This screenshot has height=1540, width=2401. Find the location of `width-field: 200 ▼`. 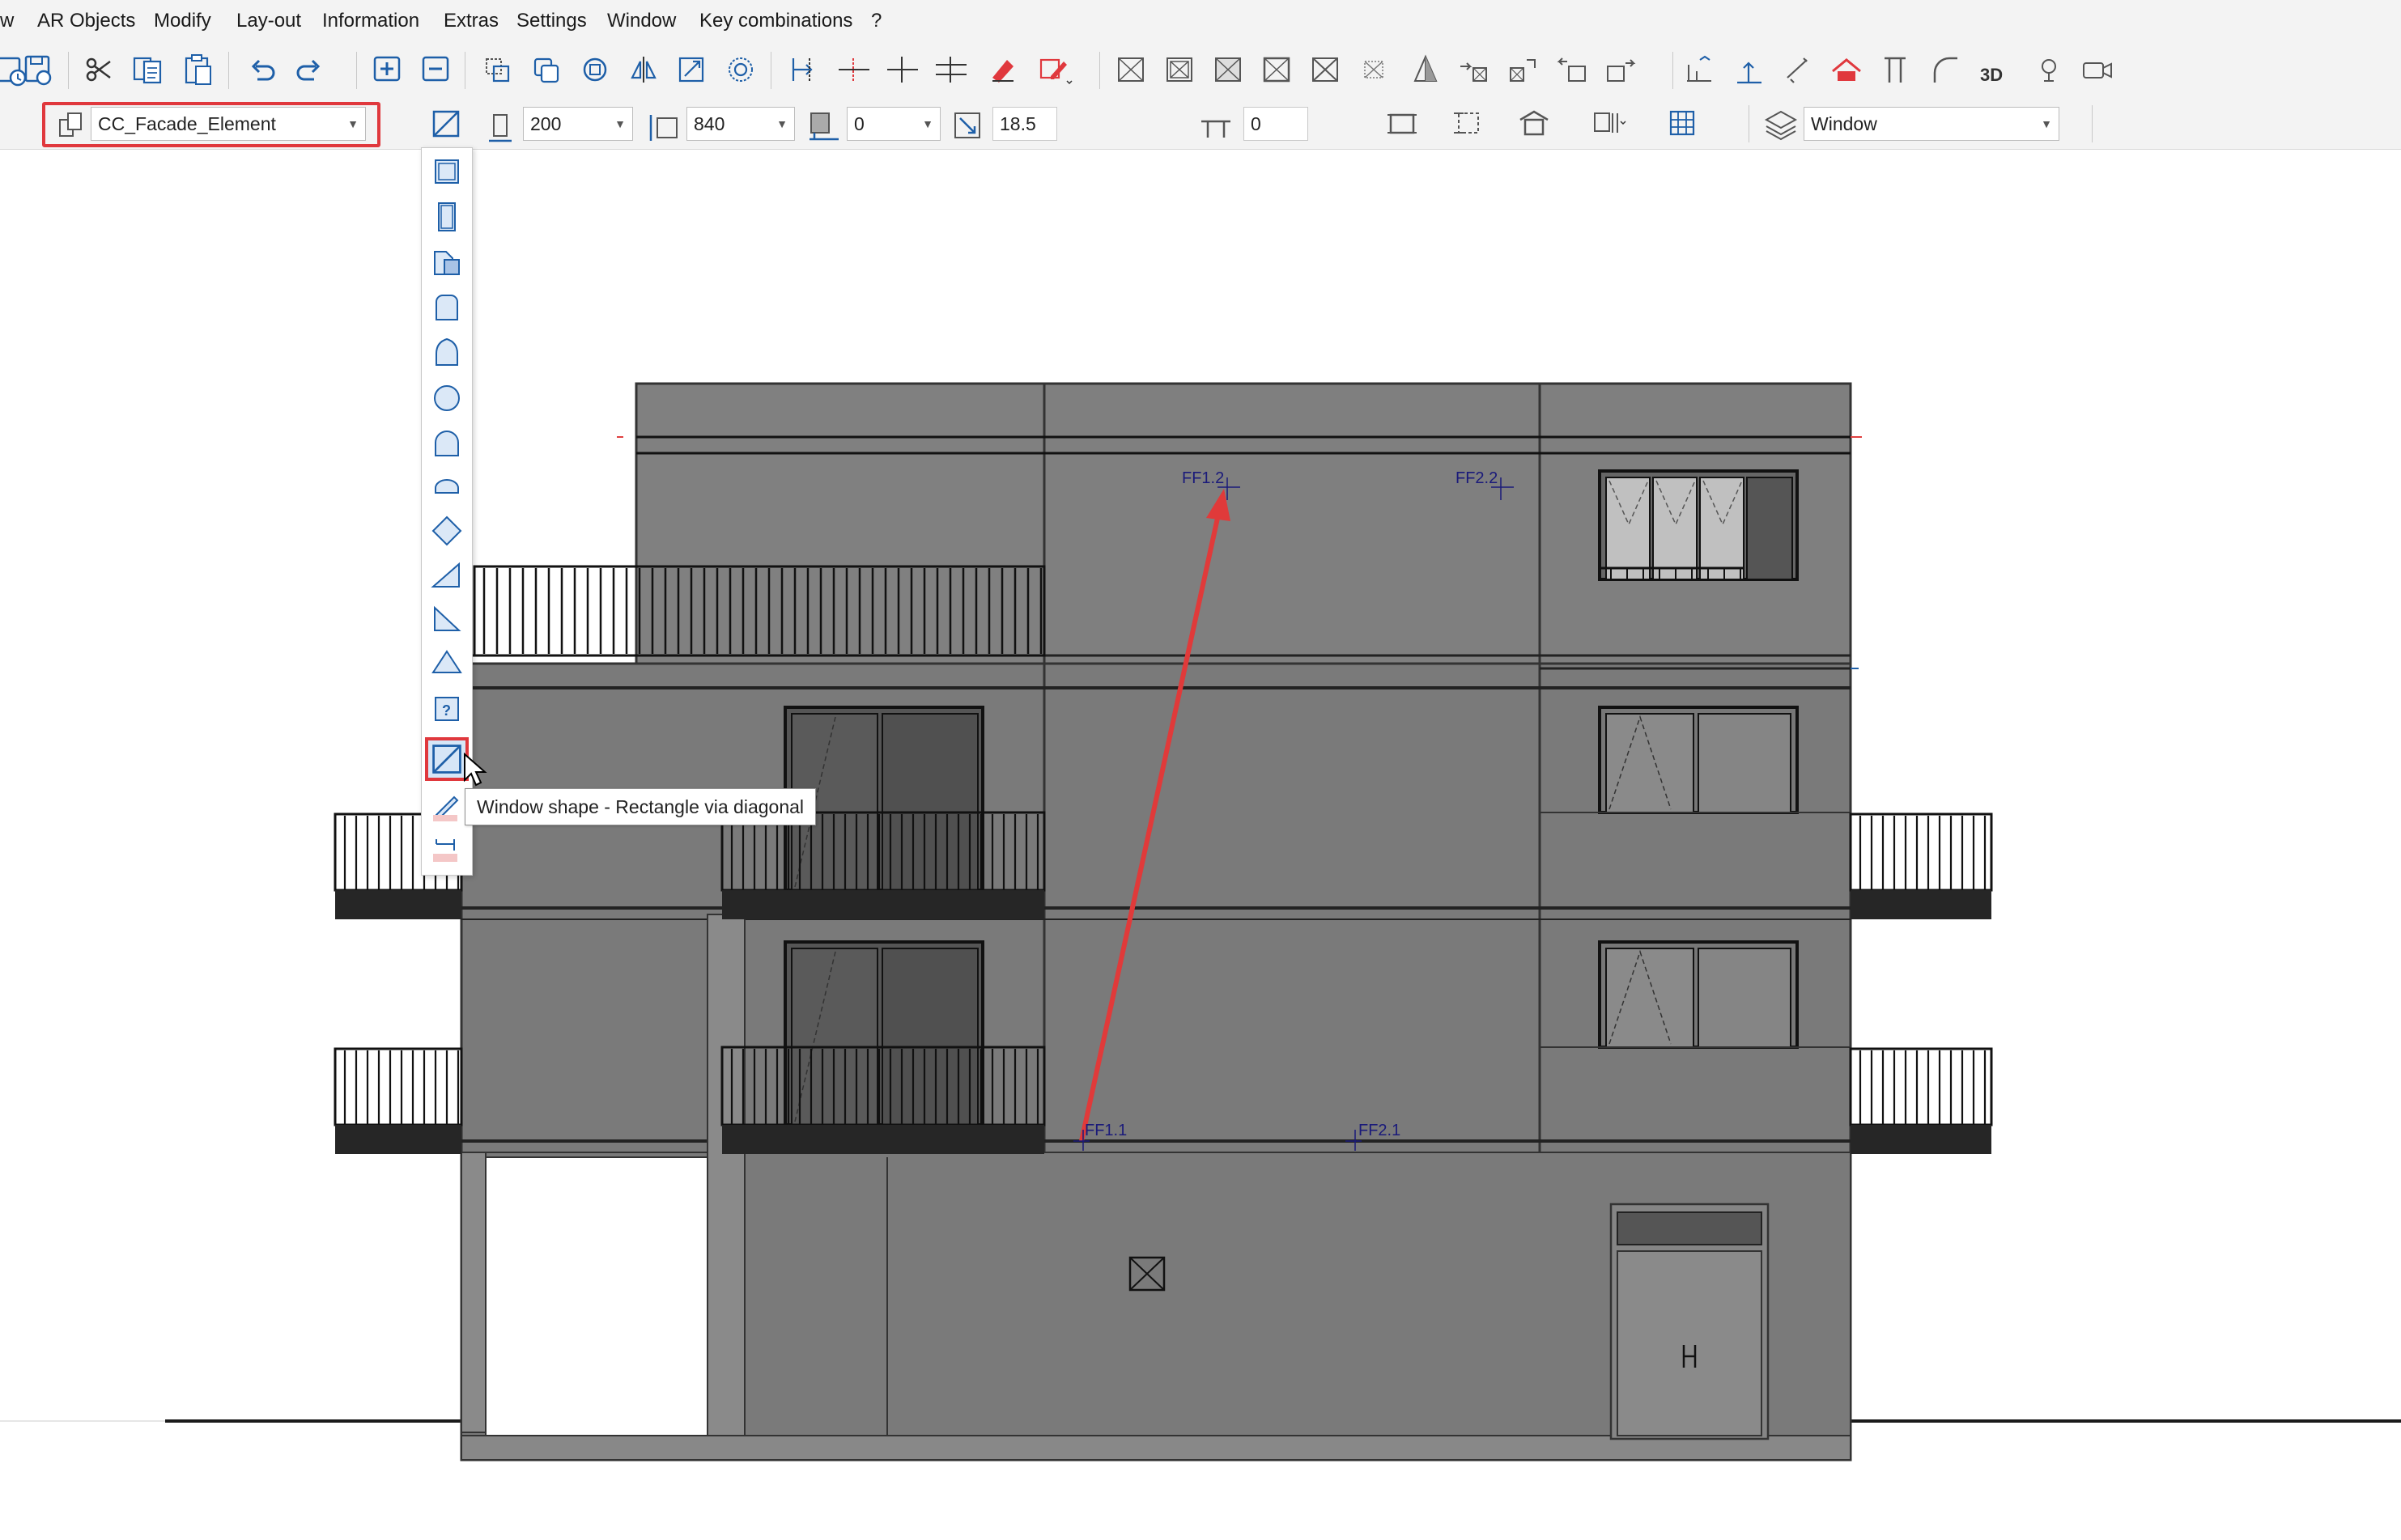

width-field: 200 ▼ is located at coordinates (578, 124).